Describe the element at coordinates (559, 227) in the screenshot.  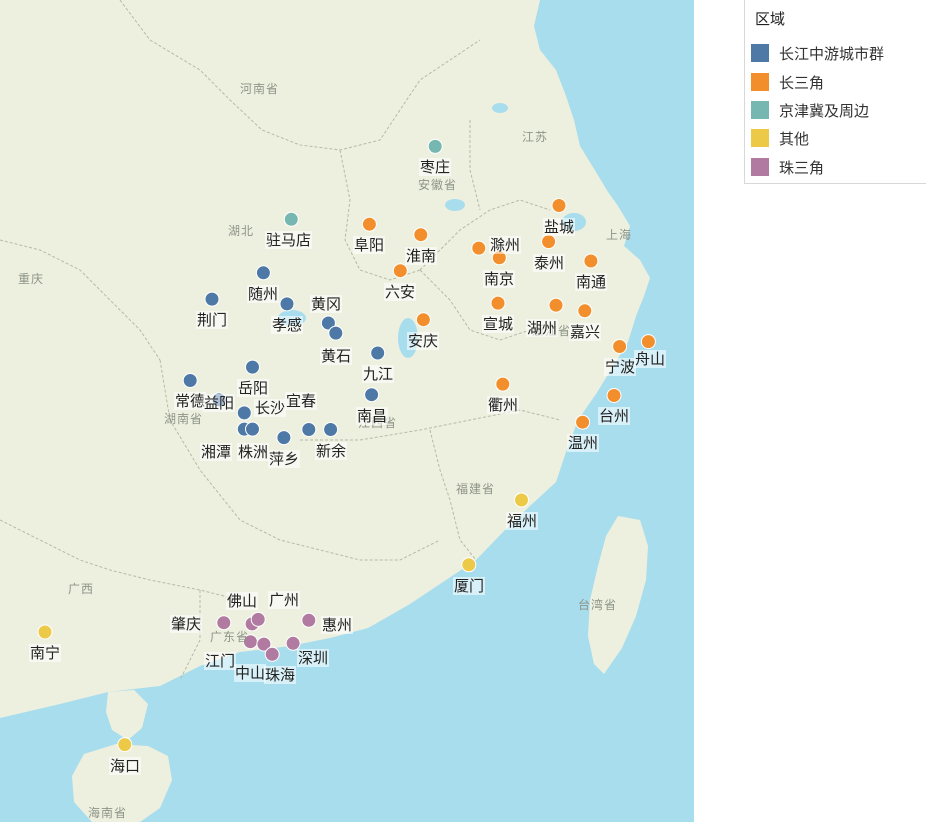
I see `city-label: 盐城` at that location.